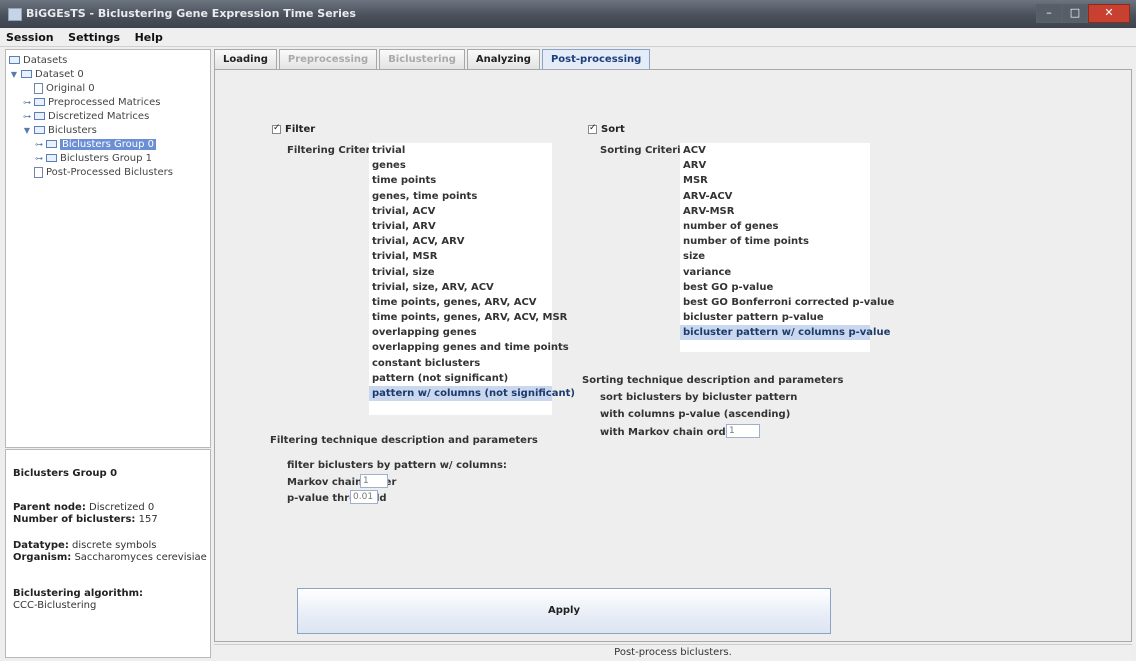  What do you see at coordinates (293, 129) in the screenshot?
I see `filter-checkbox: Filter` at bounding box center [293, 129].